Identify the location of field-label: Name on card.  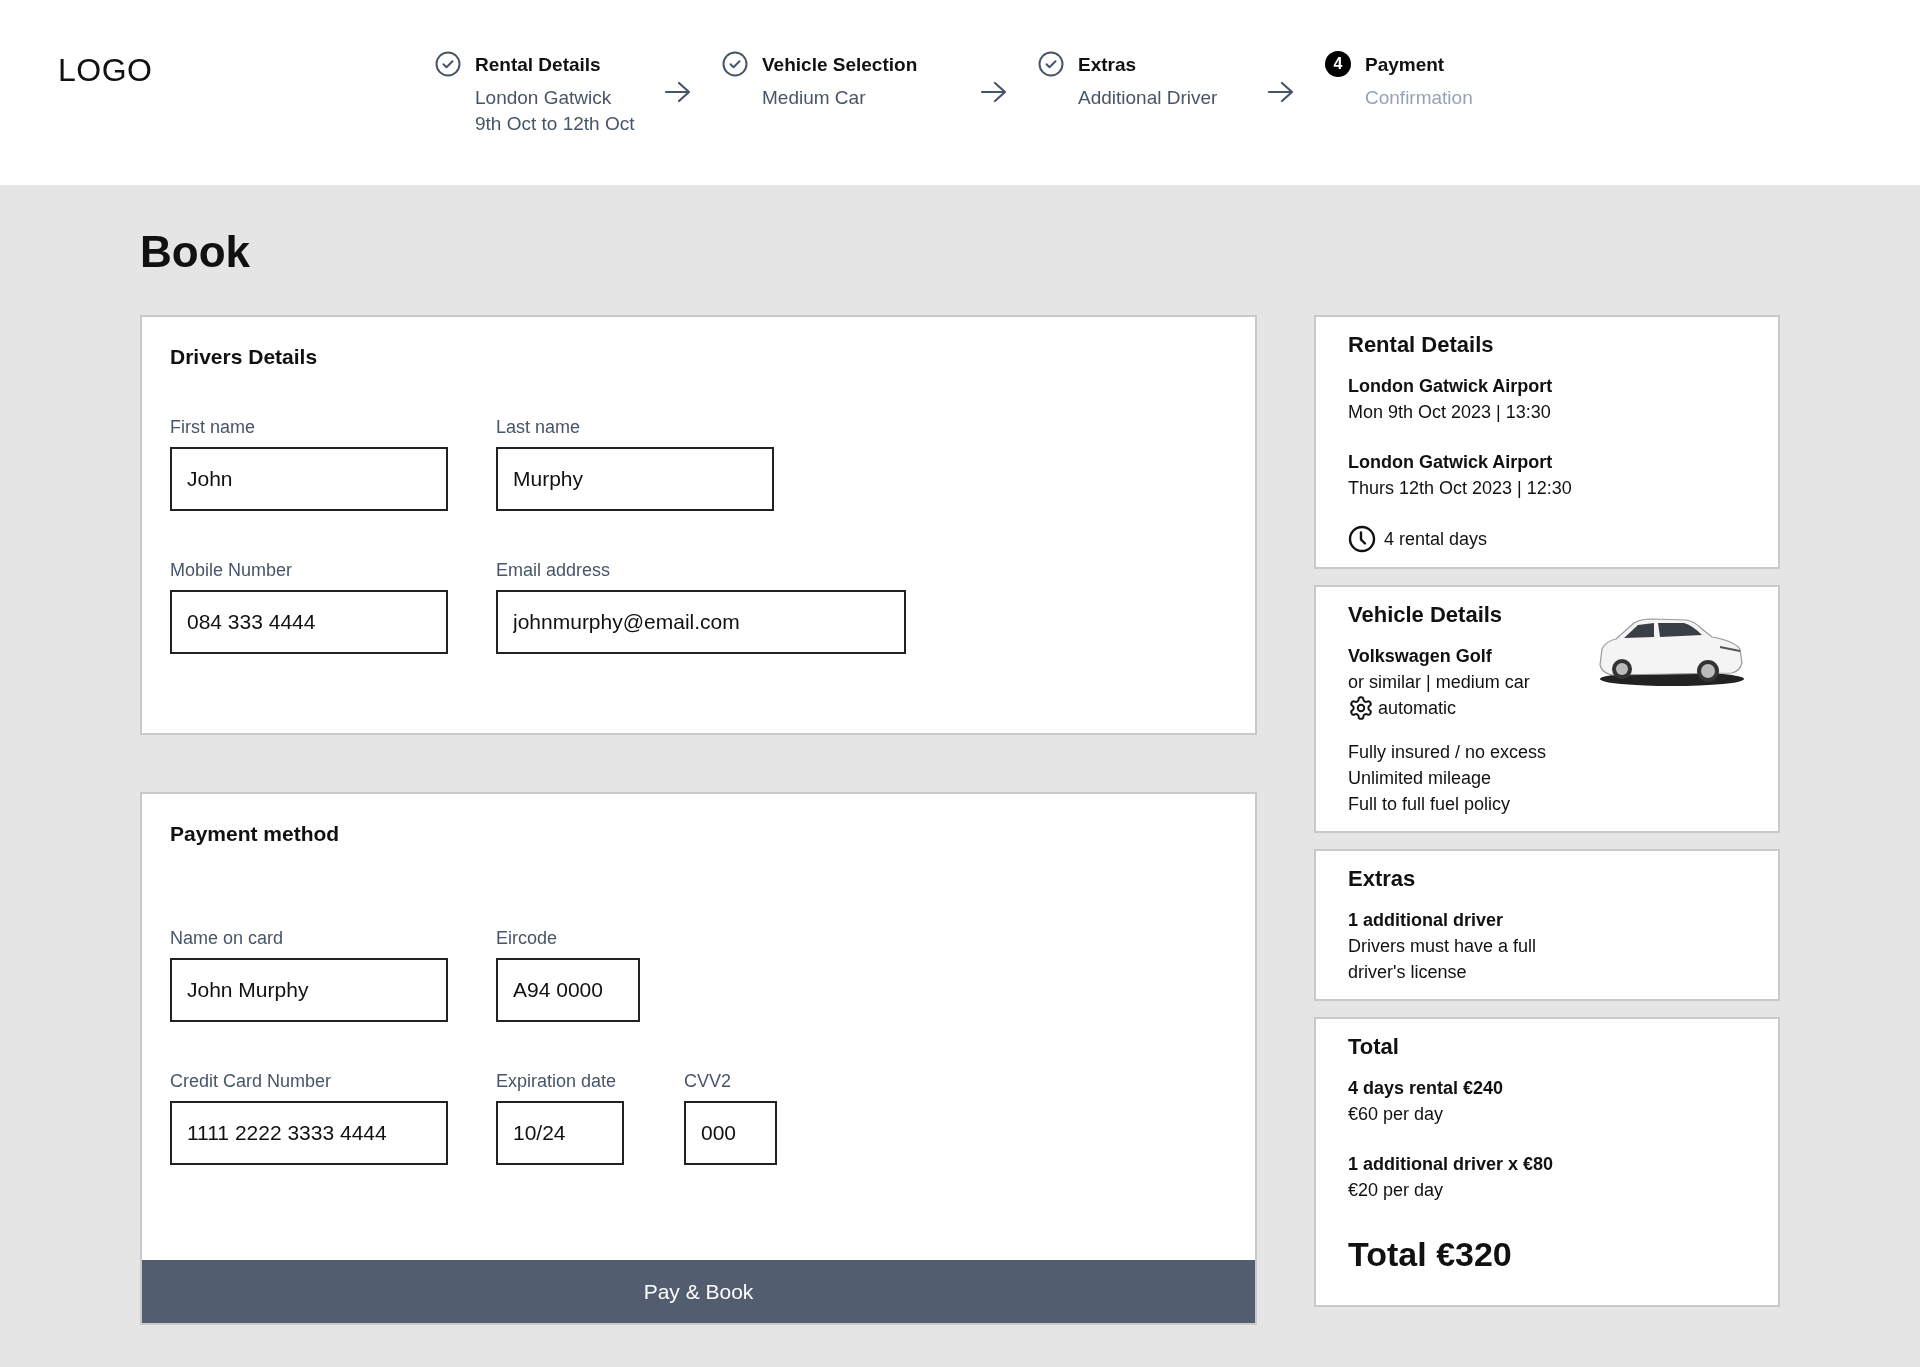
(227, 938).